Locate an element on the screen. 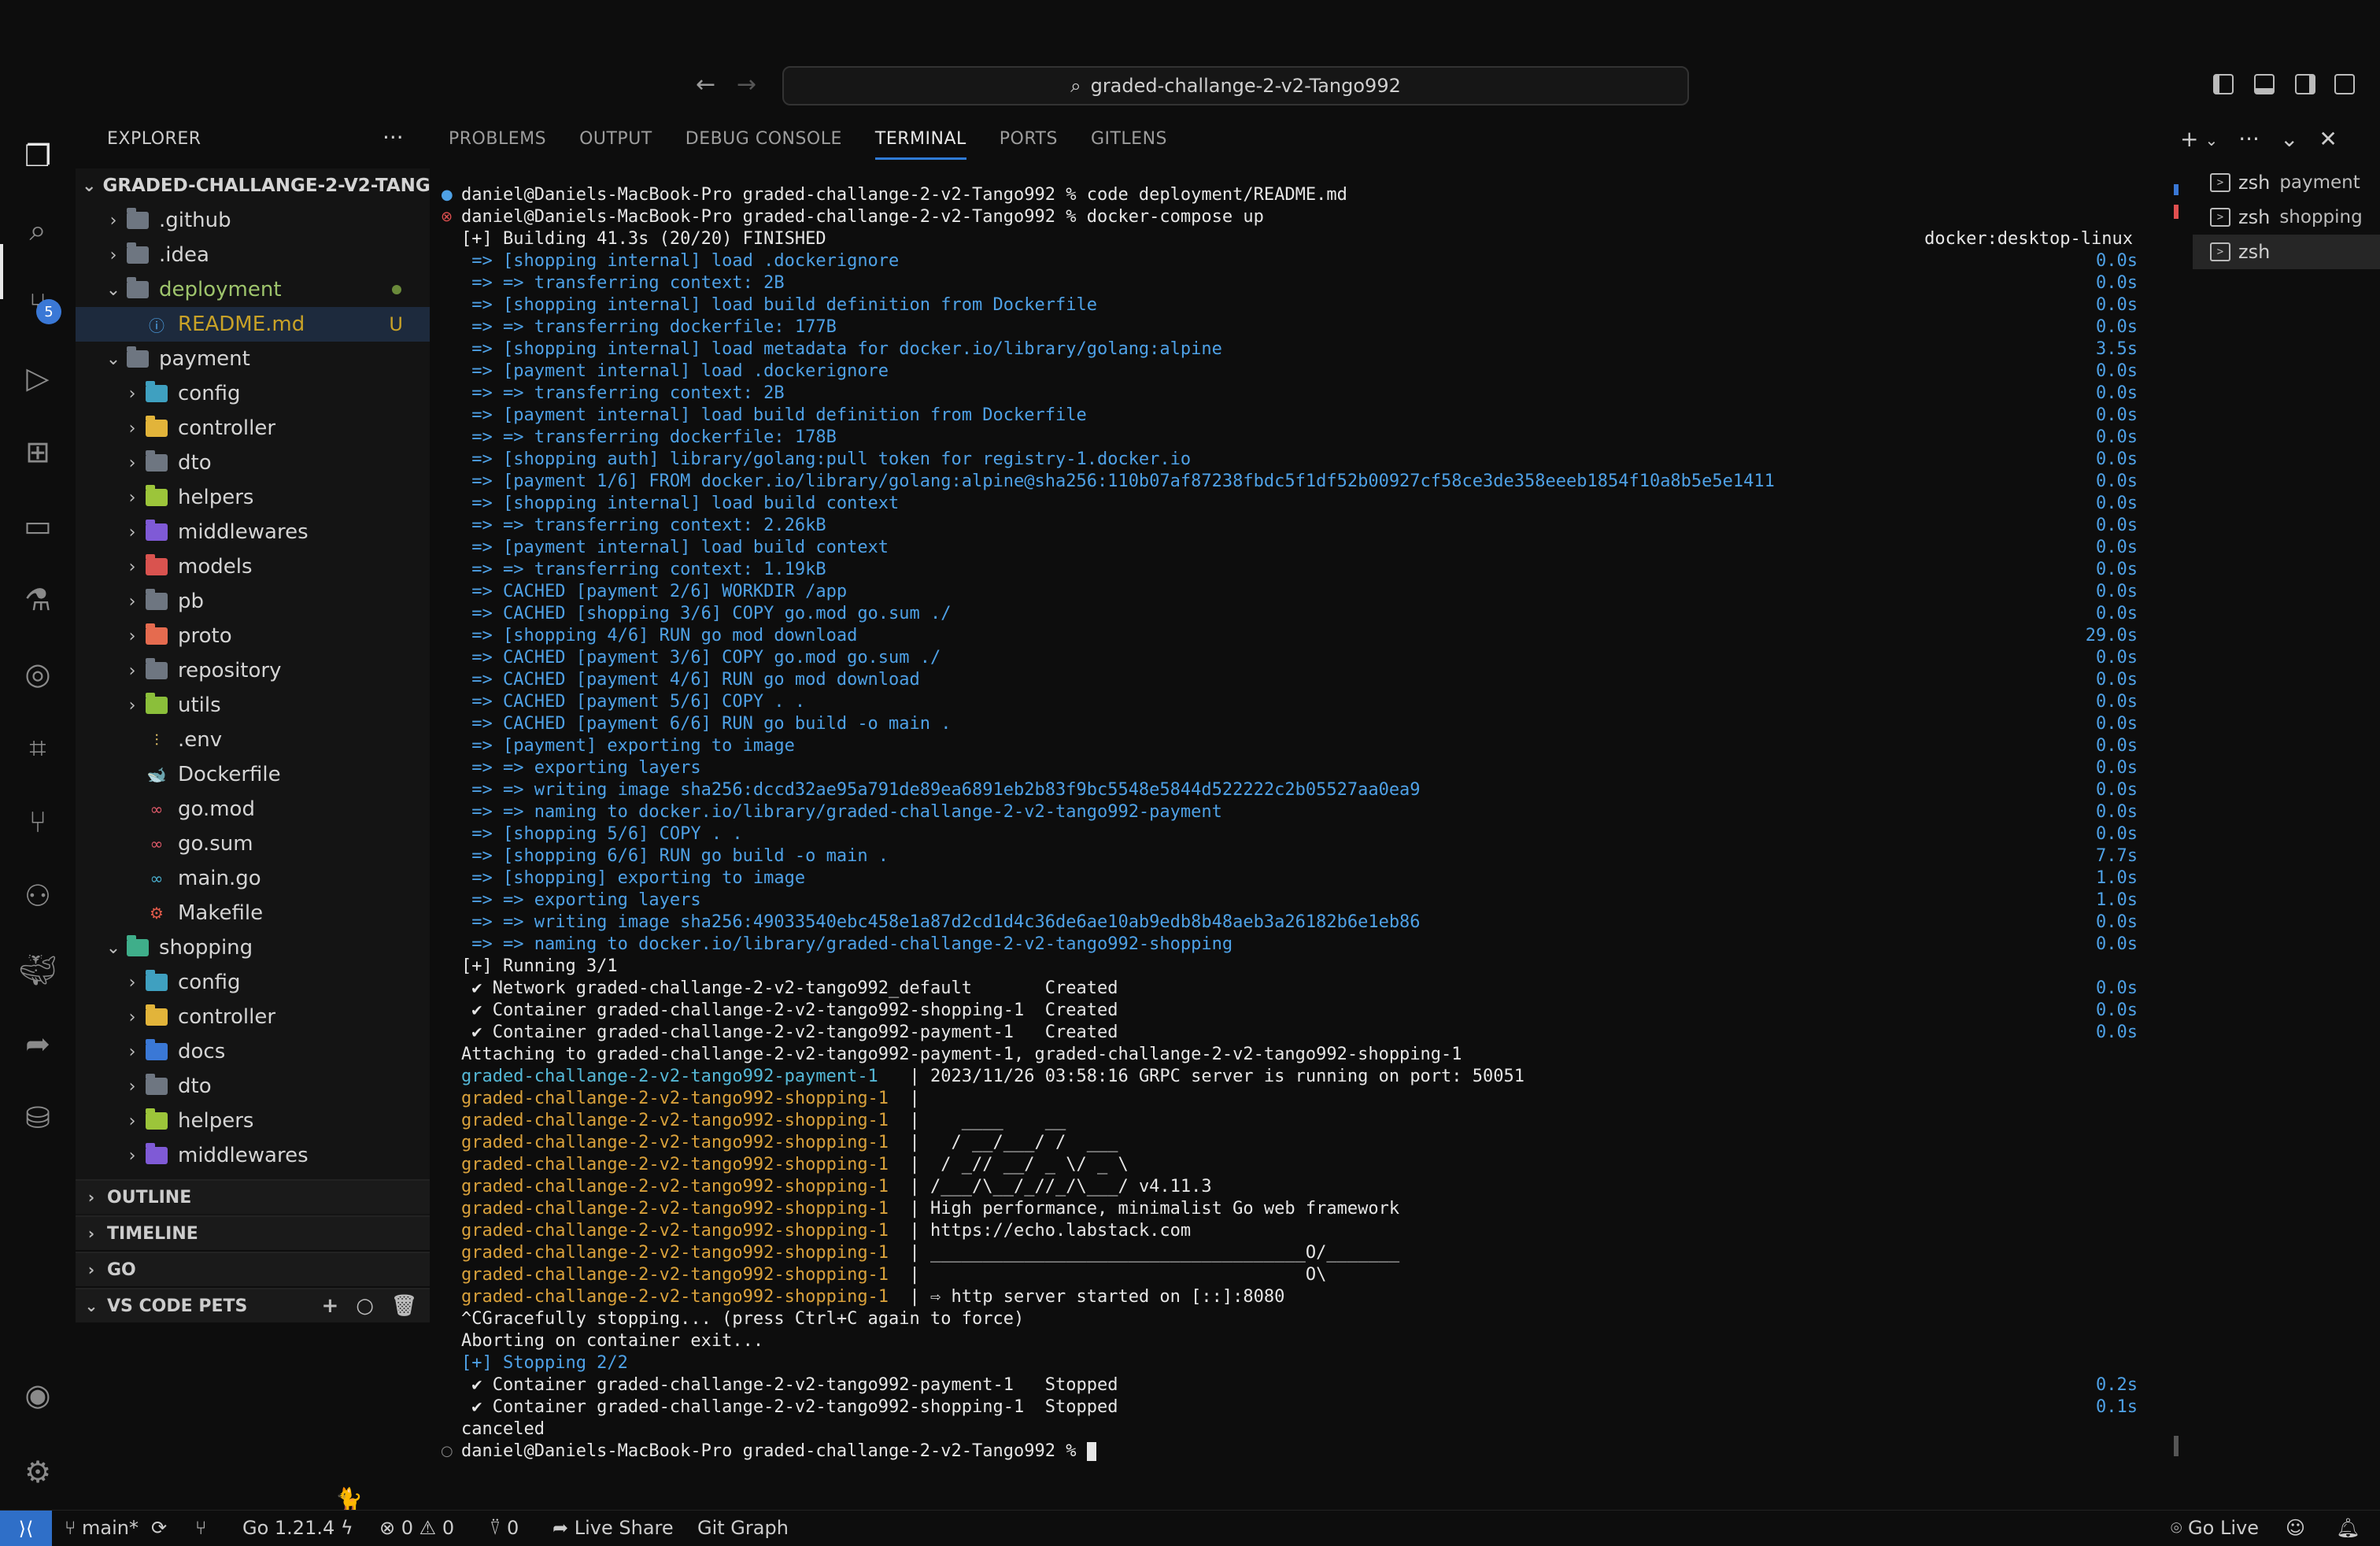 The image size is (2380, 1546). tree-item: › utils is located at coordinates (253, 705).